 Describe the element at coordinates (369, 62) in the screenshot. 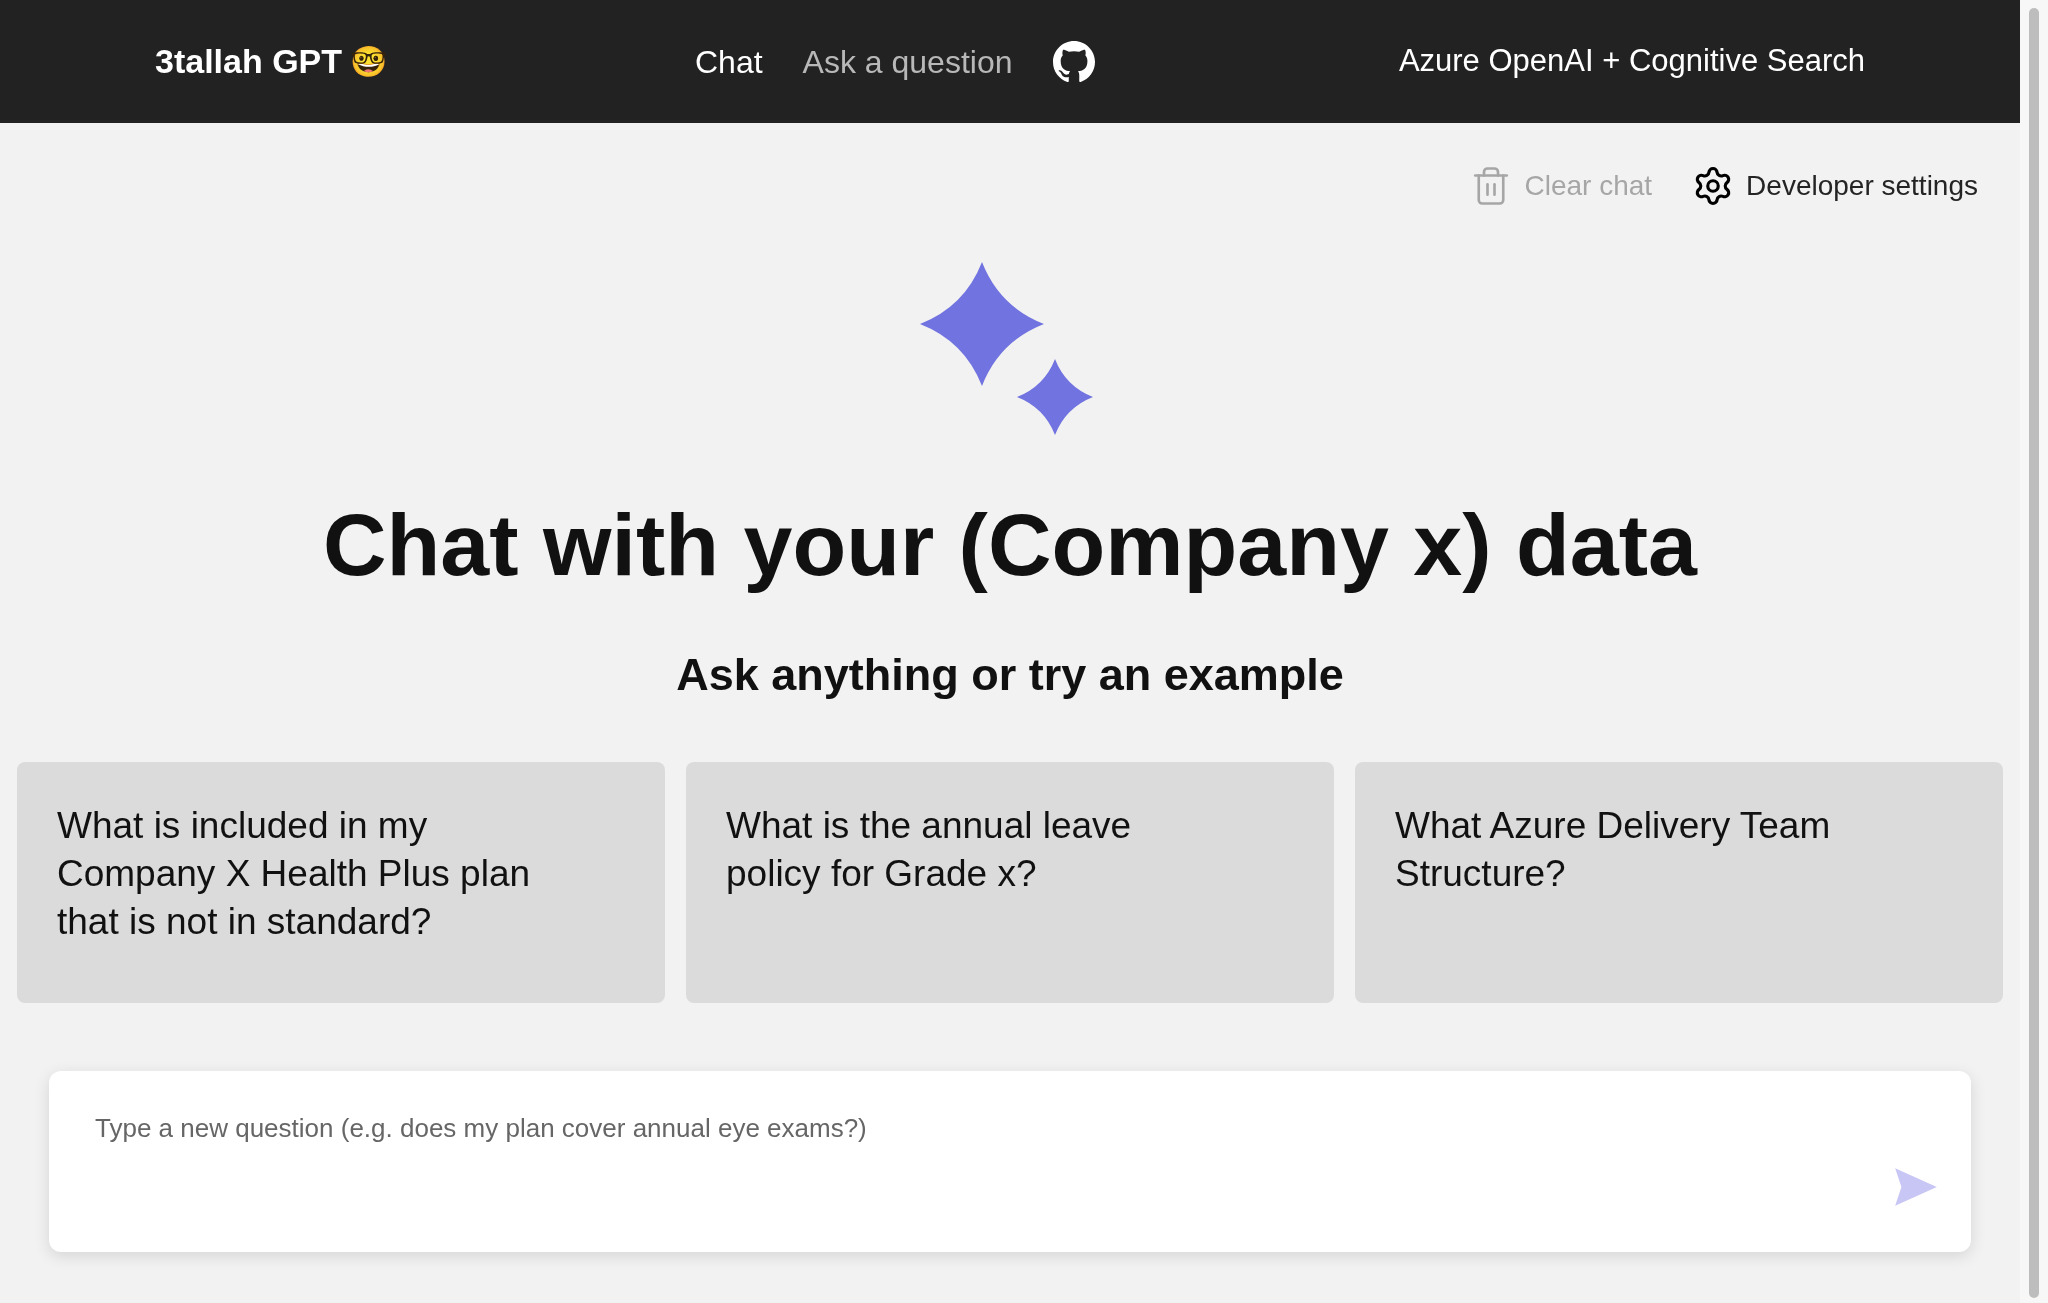

I see `nerd-face-emoji: 🤓` at that location.